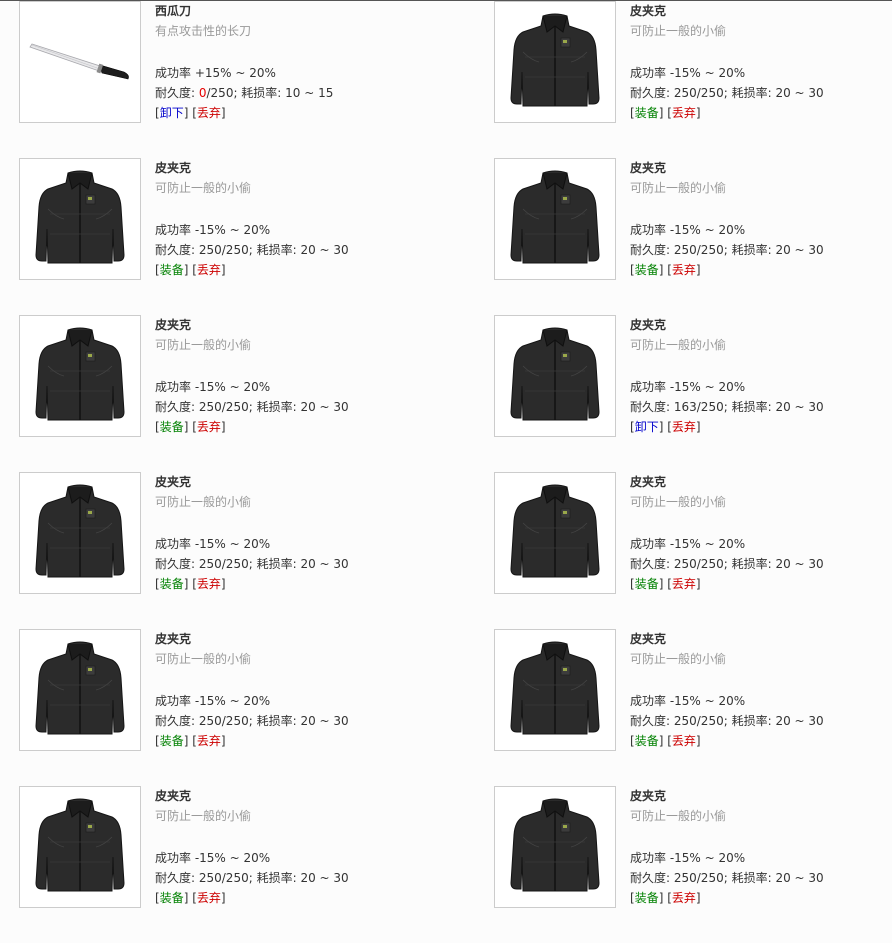 The height and width of the screenshot is (943, 892). What do you see at coordinates (173, 11) in the screenshot?
I see `item-name: 西瓜刀` at bounding box center [173, 11].